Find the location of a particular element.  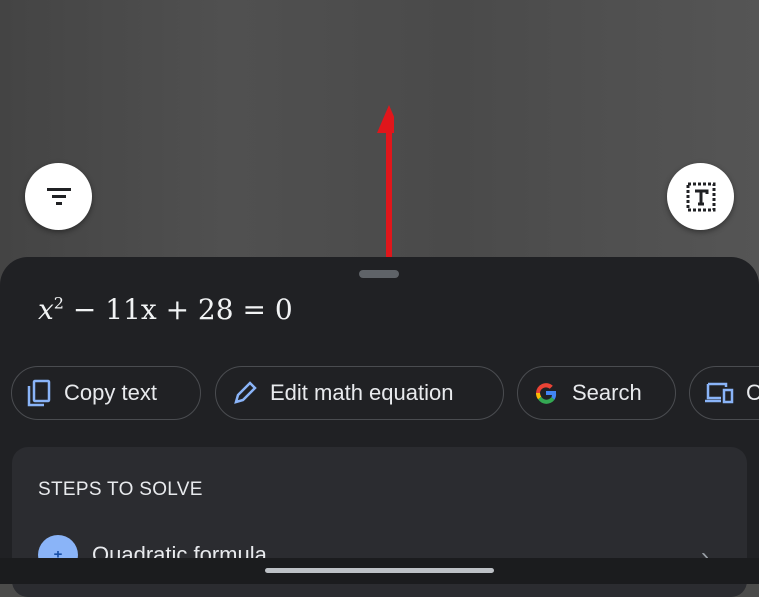

text-select-icon is located at coordinates (700, 196).